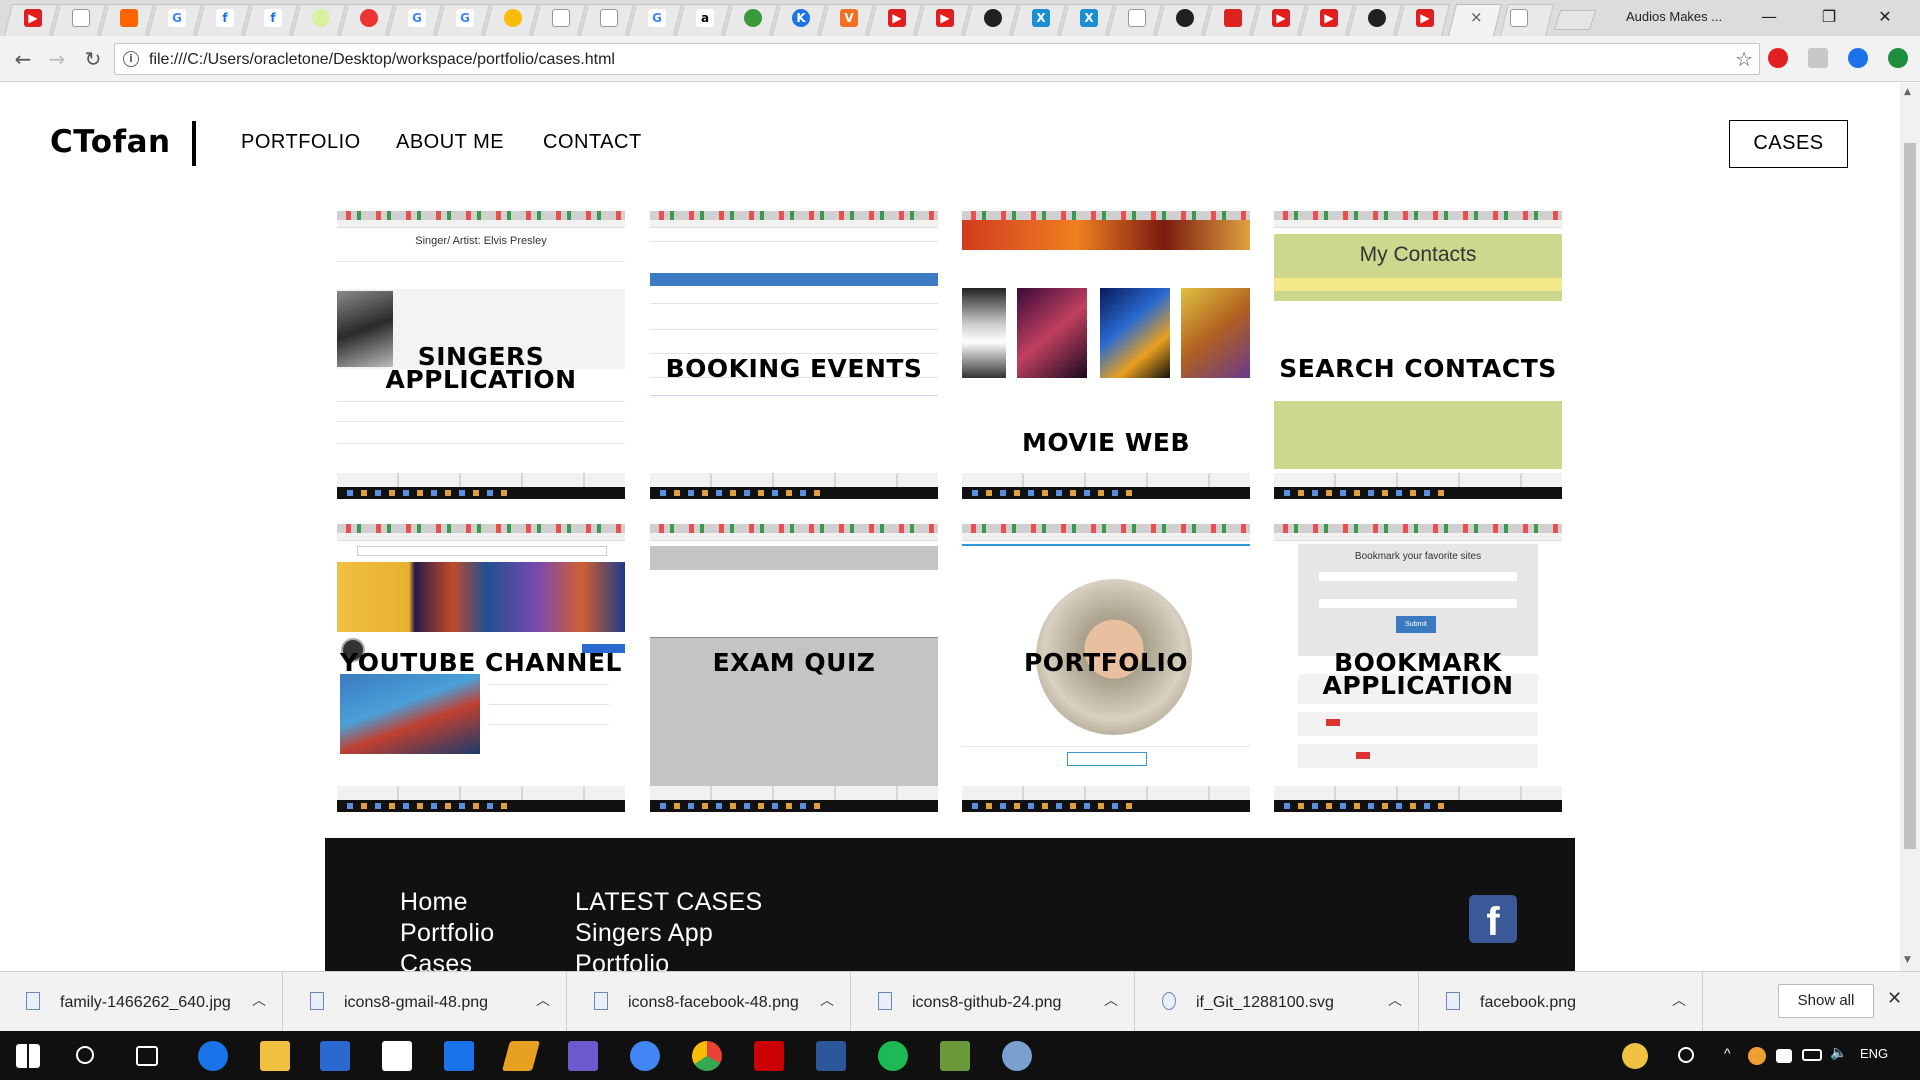  What do you see at coordinates (436, 960) in the screenshot?
I see `footer-link-cases: Cases` at bounding box center [436, 960].